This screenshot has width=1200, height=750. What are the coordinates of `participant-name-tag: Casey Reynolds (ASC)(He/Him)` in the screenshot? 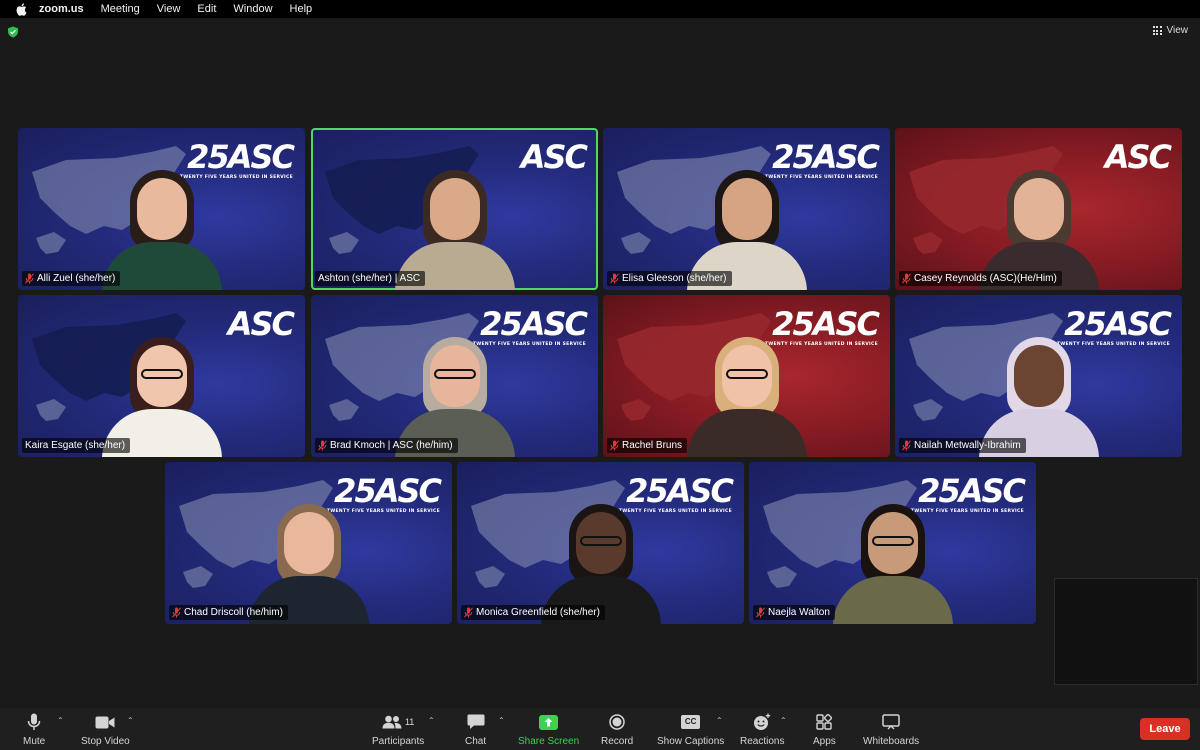 It's located at (980, 278).